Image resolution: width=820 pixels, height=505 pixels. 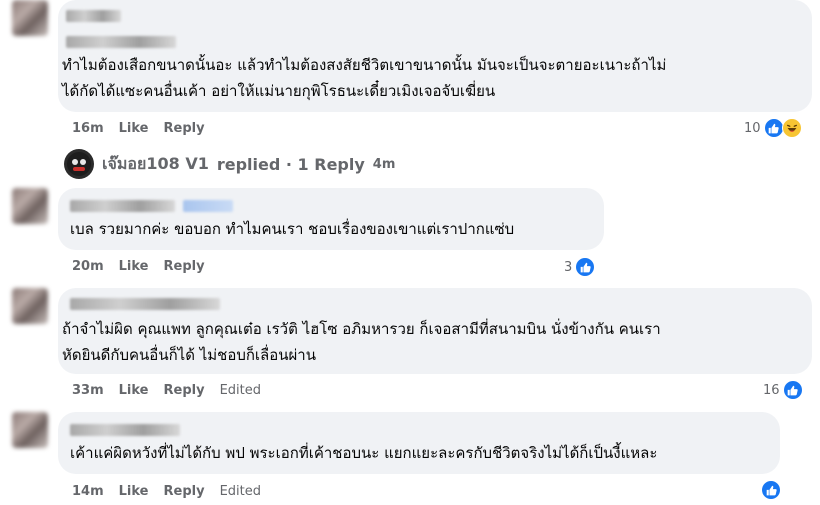 I want to click on view-replies-link: เจ๊มอย108 V1 replied · 1 Reply 4m, so click(x=229, y=164).